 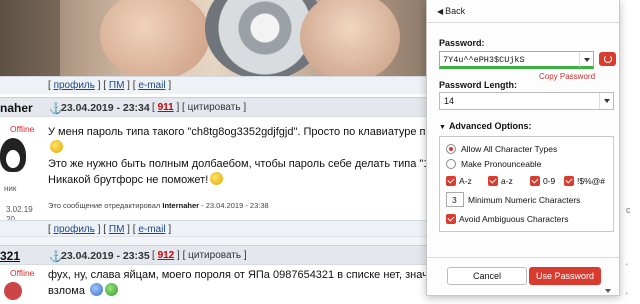 I want to click on uppercase-checkbox, so click(x=451, y=181).